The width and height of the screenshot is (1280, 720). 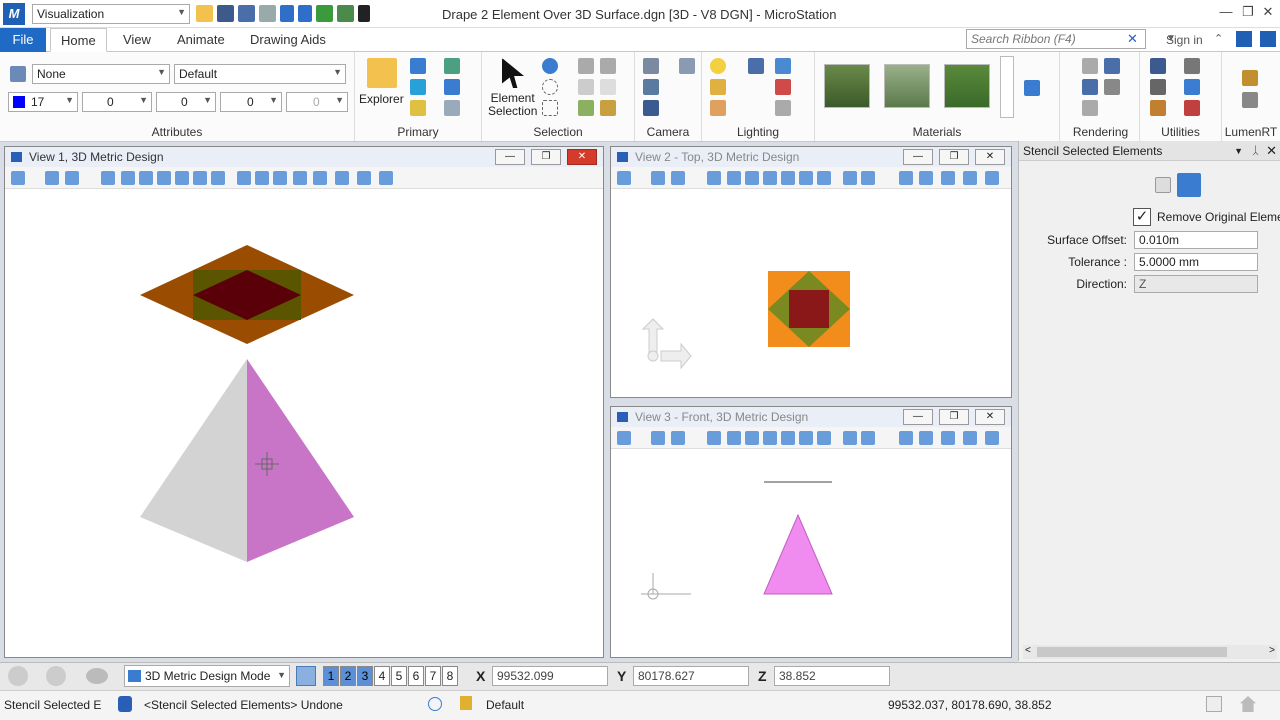 I want to click on color-select: 17 ▼, so click(x=43, y=102).